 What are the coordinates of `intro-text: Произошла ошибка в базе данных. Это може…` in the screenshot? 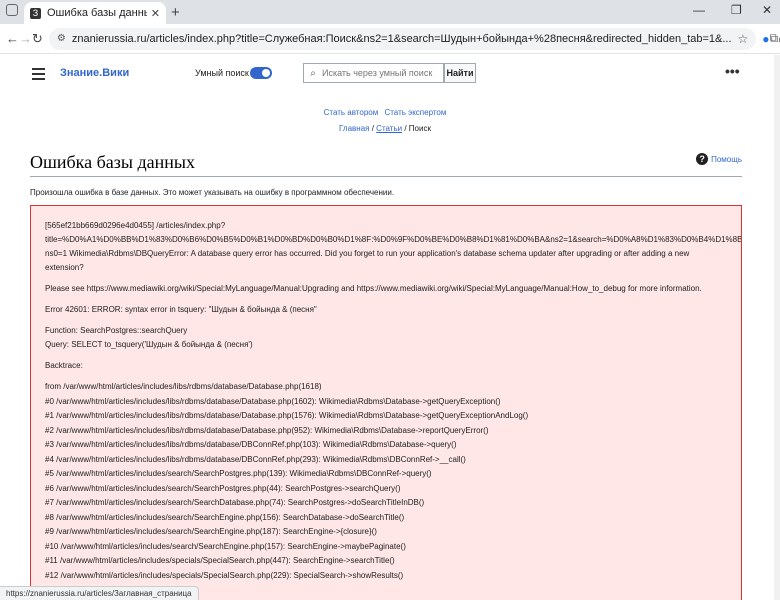 It's located at (212, 192).